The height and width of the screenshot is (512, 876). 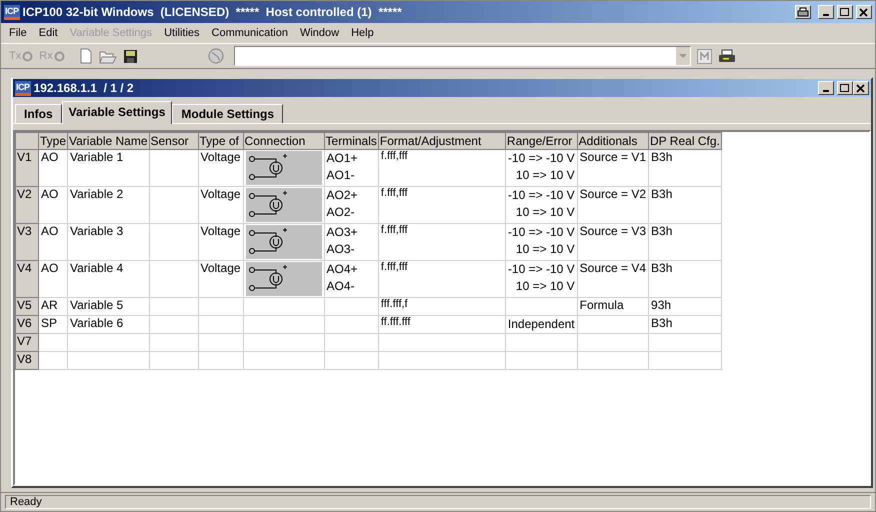 What do you see at coordinates (85, 56) in the screenshot?
I see `new-file-icon` at bounding box center [85, 56].